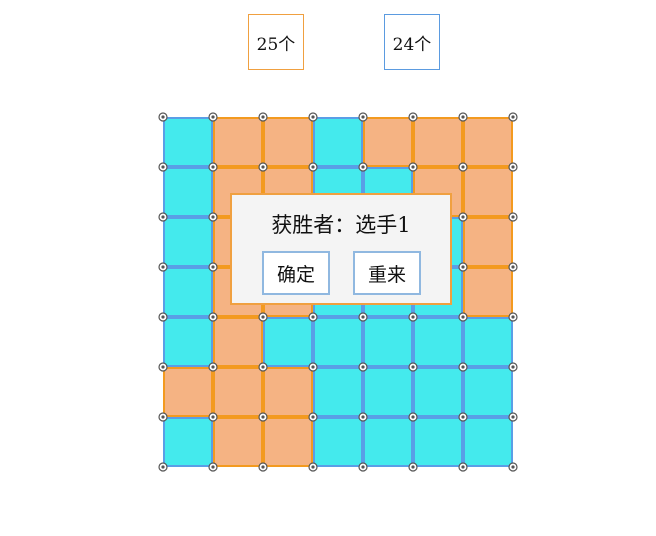 Image resolution: width=656 pixels, height=536 pixels. Describe the element at coordinates (387, 273) in the screenshot. I see `restart-button: 重来` at that location.